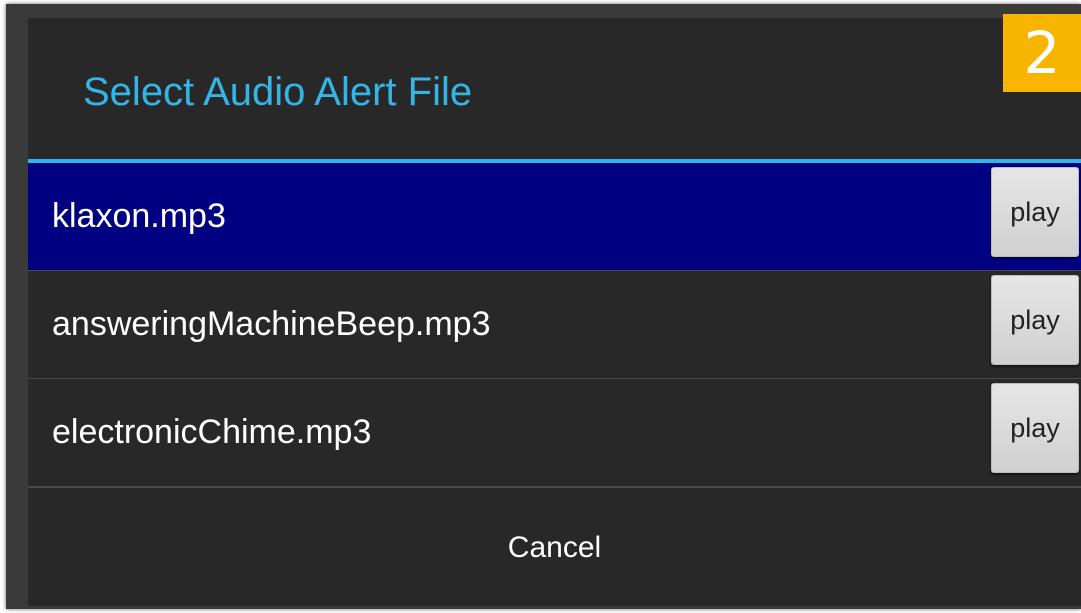  I want to click on list-item-label: klaxon.mp3, so click(139, 216).